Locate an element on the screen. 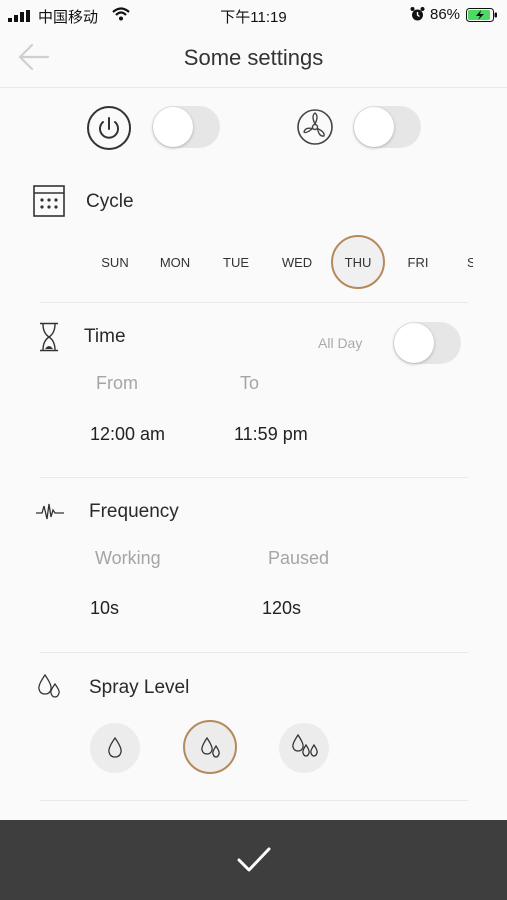 Image resolution: width=507 pixels, height=900 pixels. hourglass-icon is located at coordinates (49, 337).